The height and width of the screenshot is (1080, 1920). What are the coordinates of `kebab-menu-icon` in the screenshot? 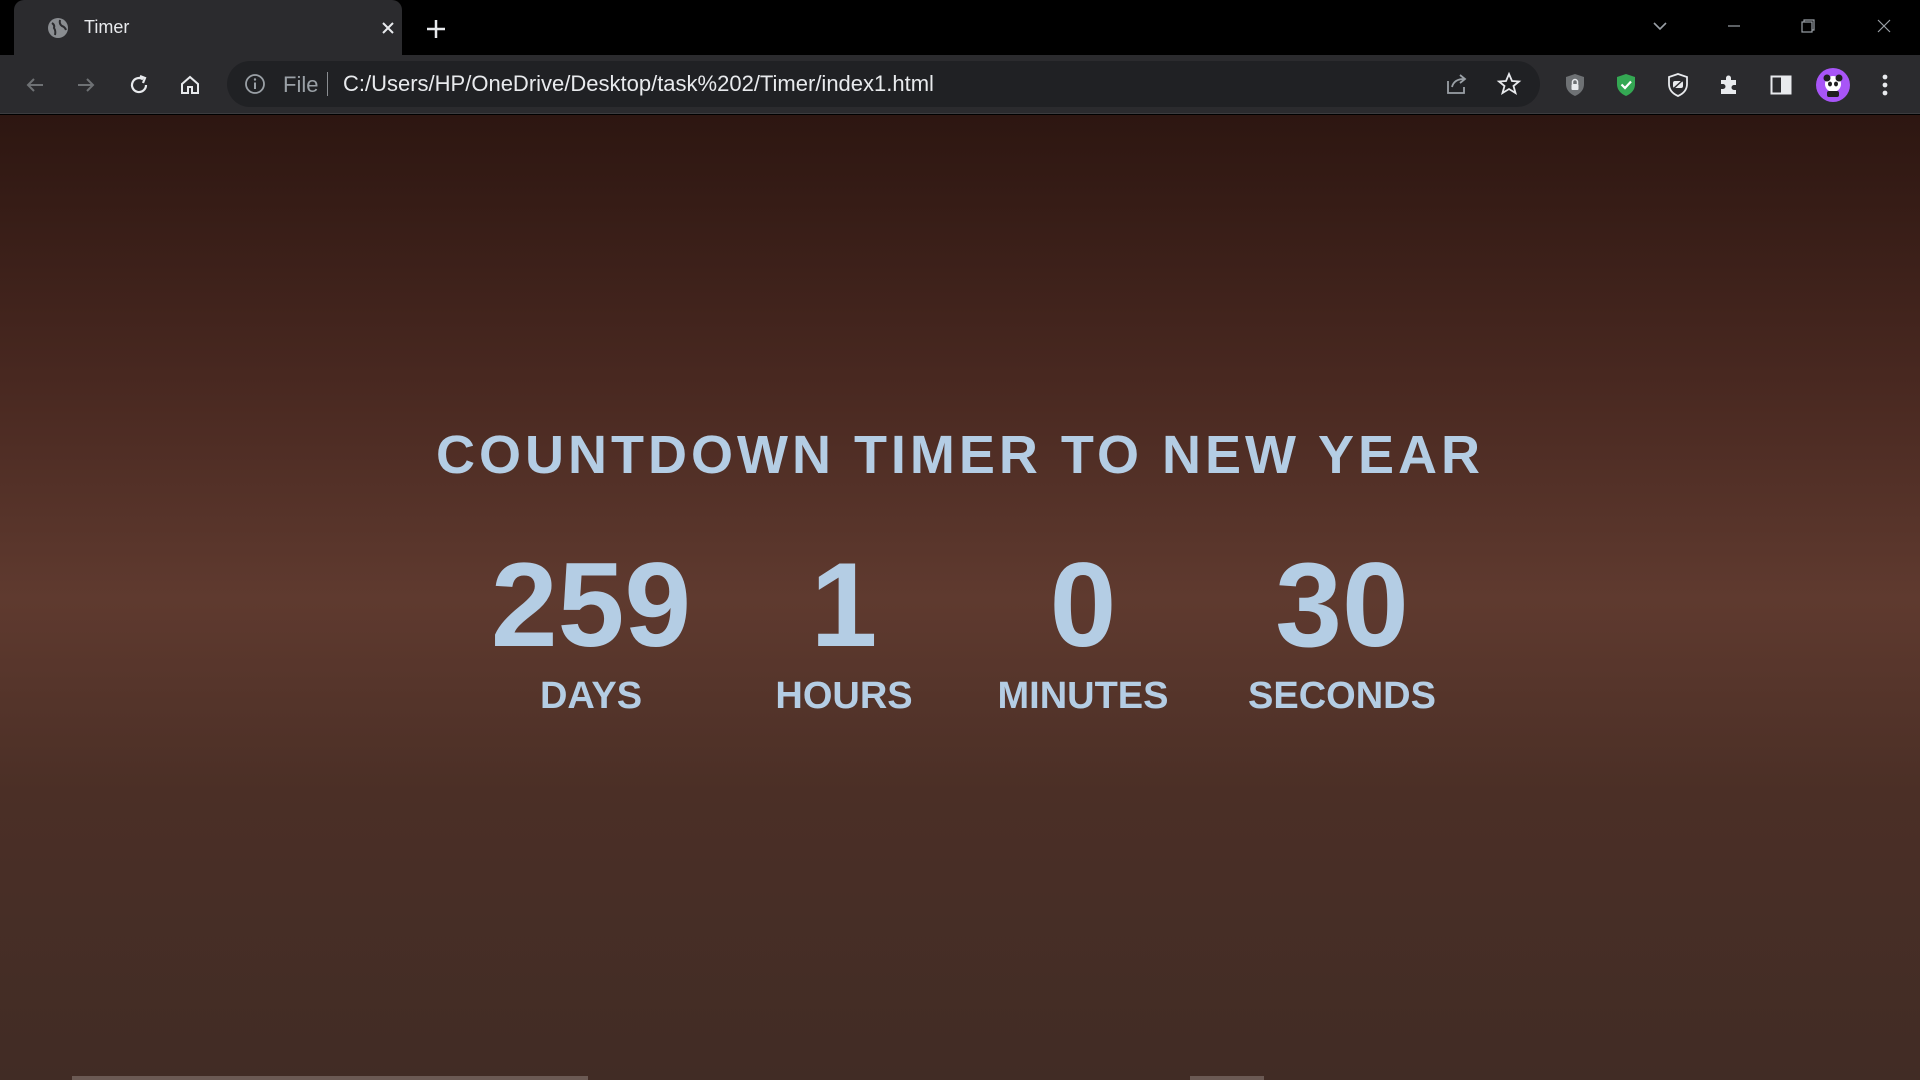 It's located at (1885, 85).